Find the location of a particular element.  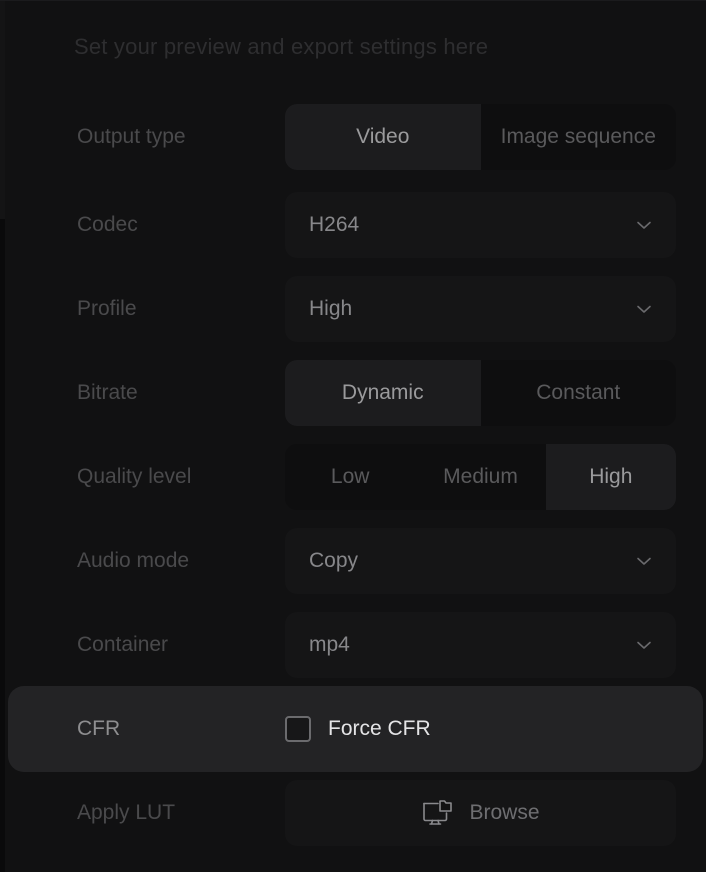

row-bitrate: Bitrate Dynamic Constant is located at coordinates (355, 393).